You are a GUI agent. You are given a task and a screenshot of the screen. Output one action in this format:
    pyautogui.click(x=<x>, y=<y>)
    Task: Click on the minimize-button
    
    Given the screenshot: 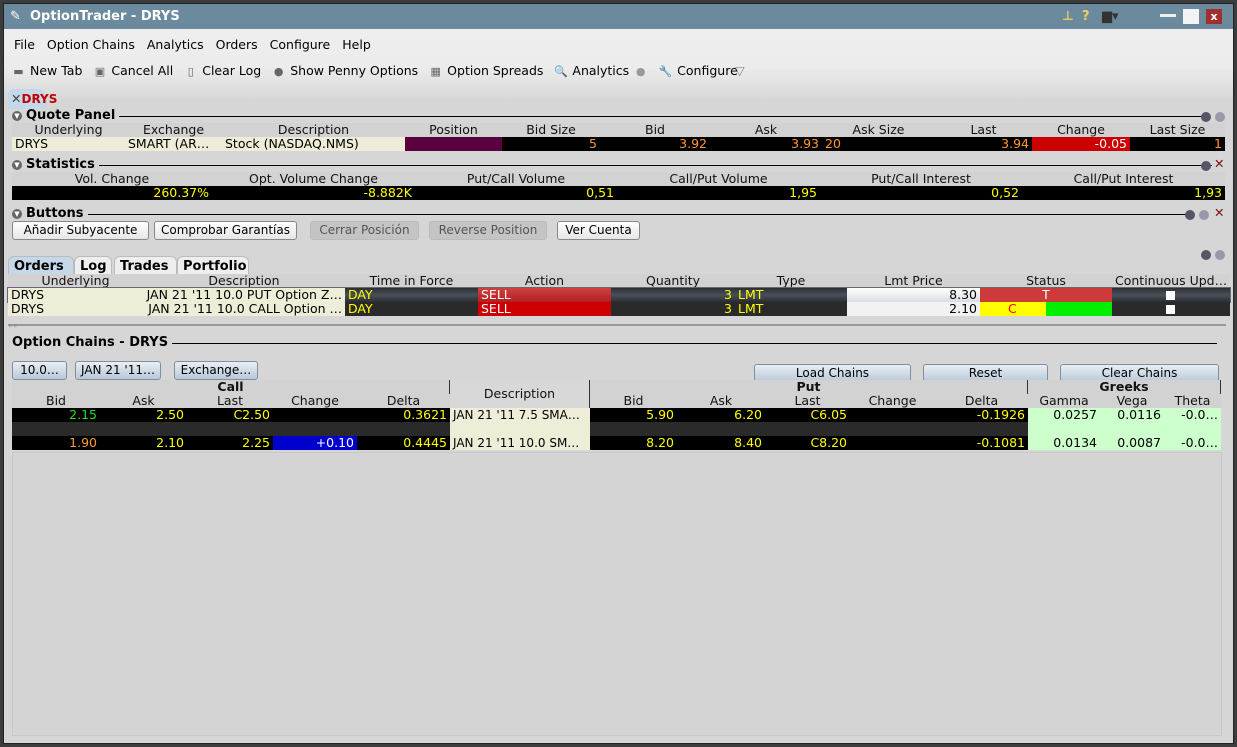 What is the action you would take?
    pyautogui.click(x=1168, y=15)
    